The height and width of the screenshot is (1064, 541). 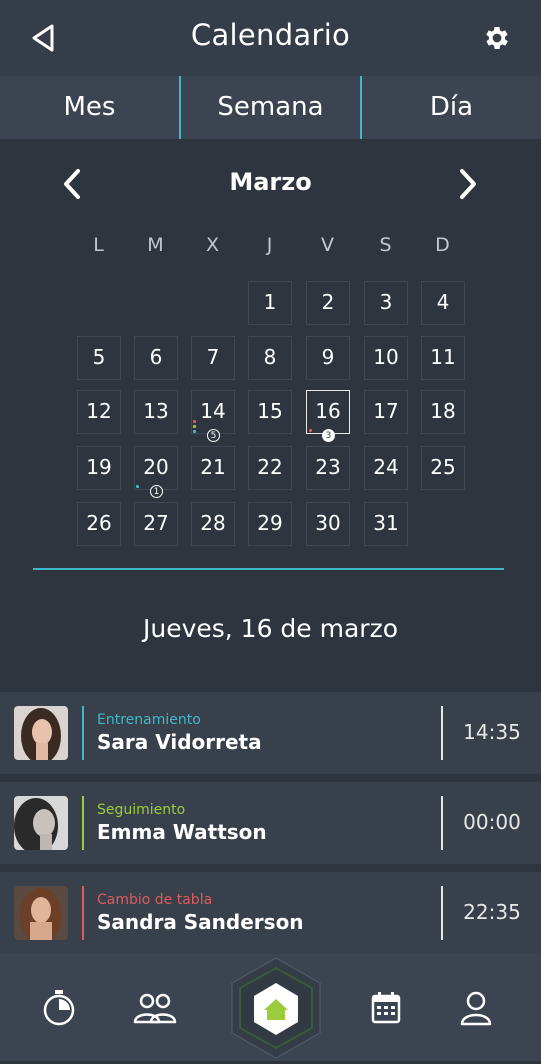 What do you see at coordinates (270, 247) in the screenshot?
I see `weekday-header: LMXJVSD` at bounding box center [270, 247].